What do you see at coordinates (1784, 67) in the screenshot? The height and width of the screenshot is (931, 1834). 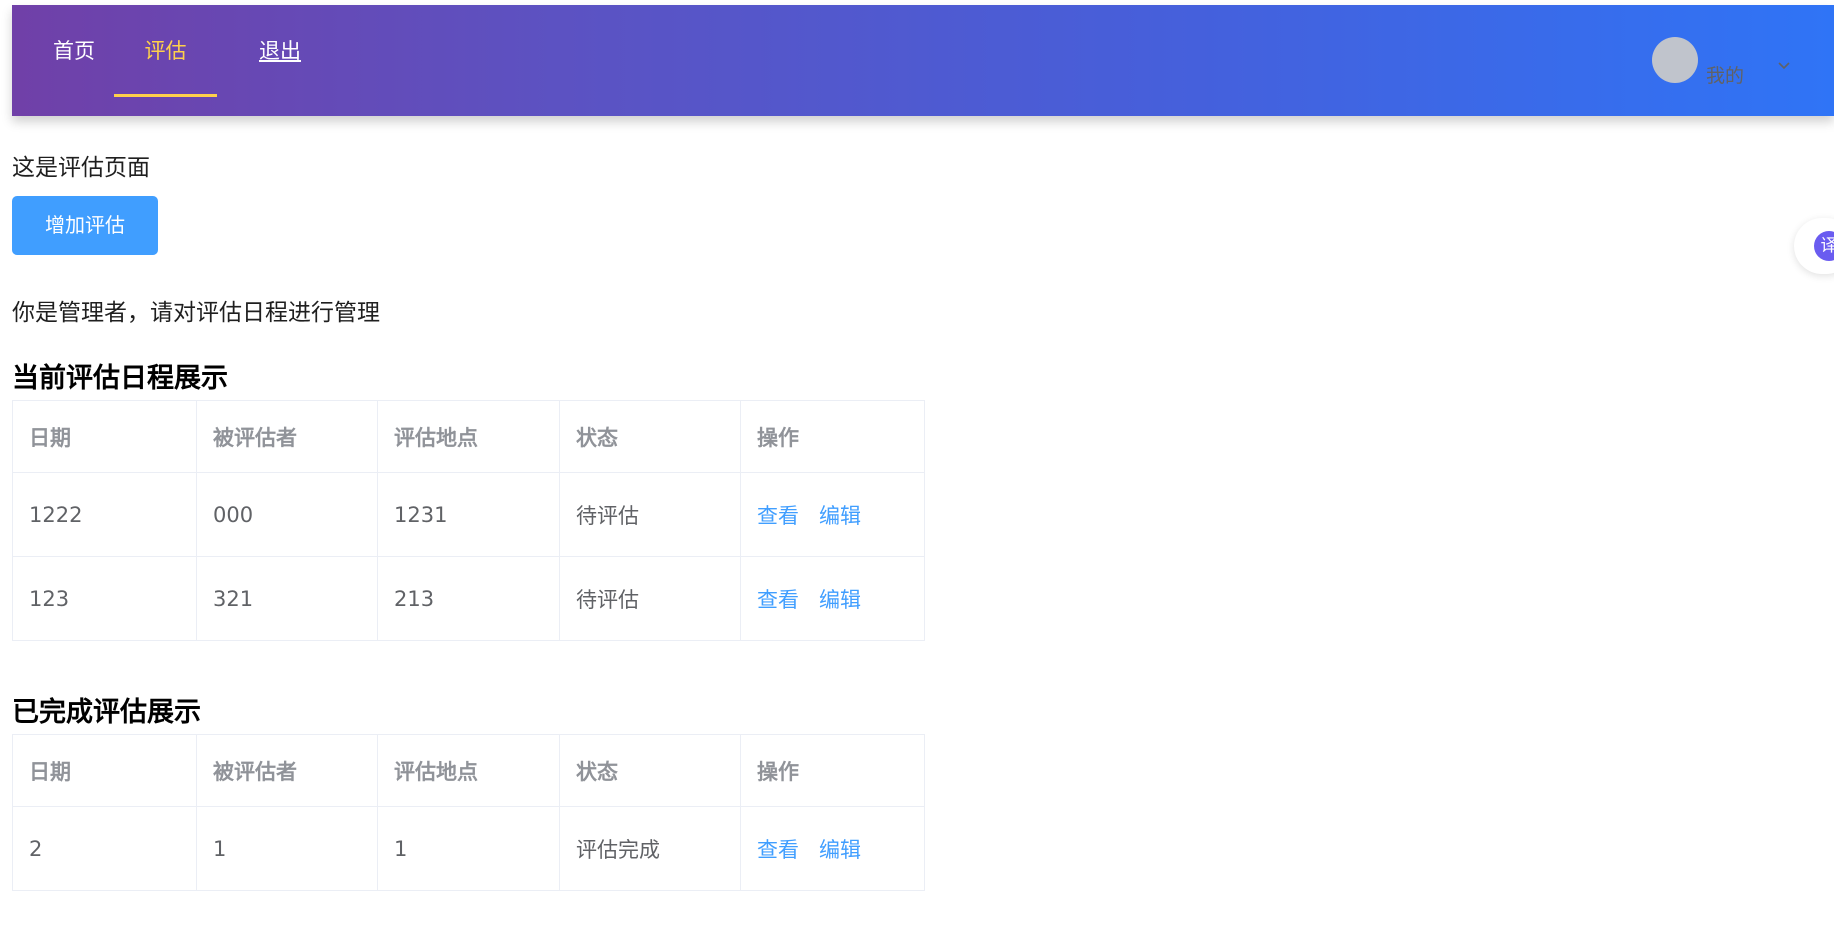 I see `chevron-down-icon` at bounding box center [1784, 67].